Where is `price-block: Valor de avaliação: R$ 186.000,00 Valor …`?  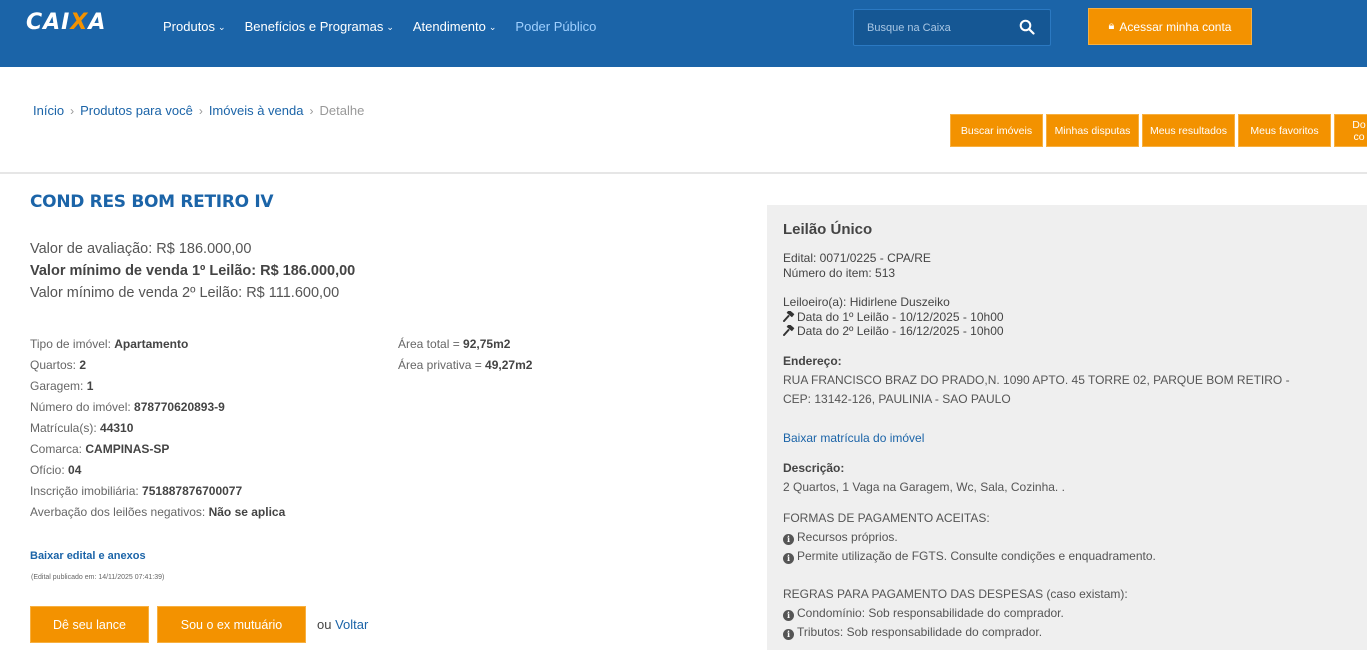
price-block: Valor de avaliação: R$ 186.000,00 Valor … is located at coordinates (192, 271).